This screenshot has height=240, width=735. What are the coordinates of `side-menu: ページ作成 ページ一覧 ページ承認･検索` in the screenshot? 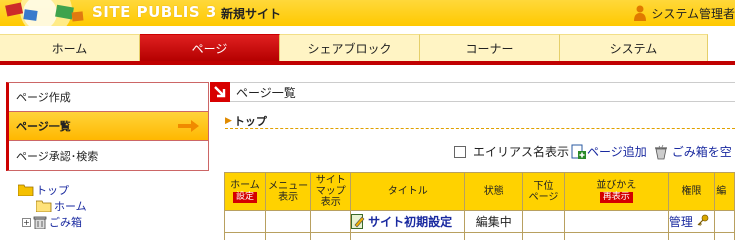 It's located at (107, 126).